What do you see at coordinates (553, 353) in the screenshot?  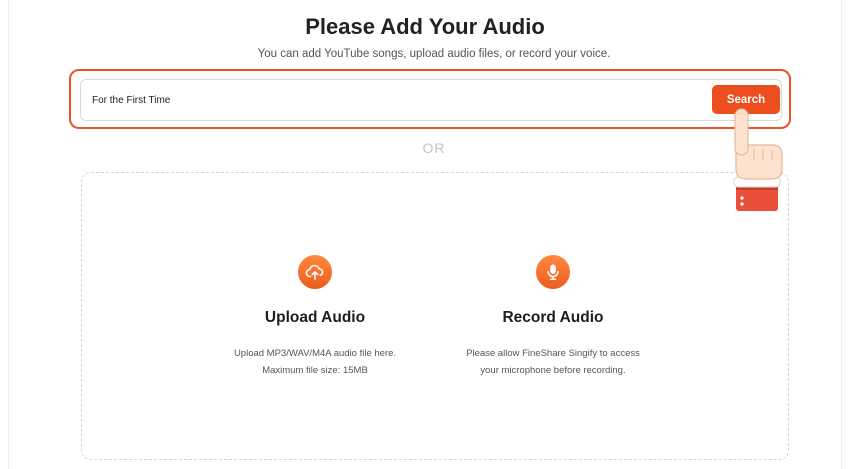 I see `record-desc-line1: Please allow FineShare Singify to access` at bounding box center [553, 353].